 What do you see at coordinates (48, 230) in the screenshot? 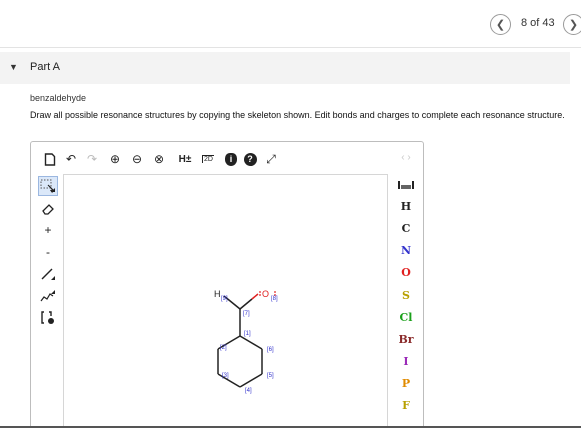
I see `positive-charge-tool: +` at bounding box center [48, 230].